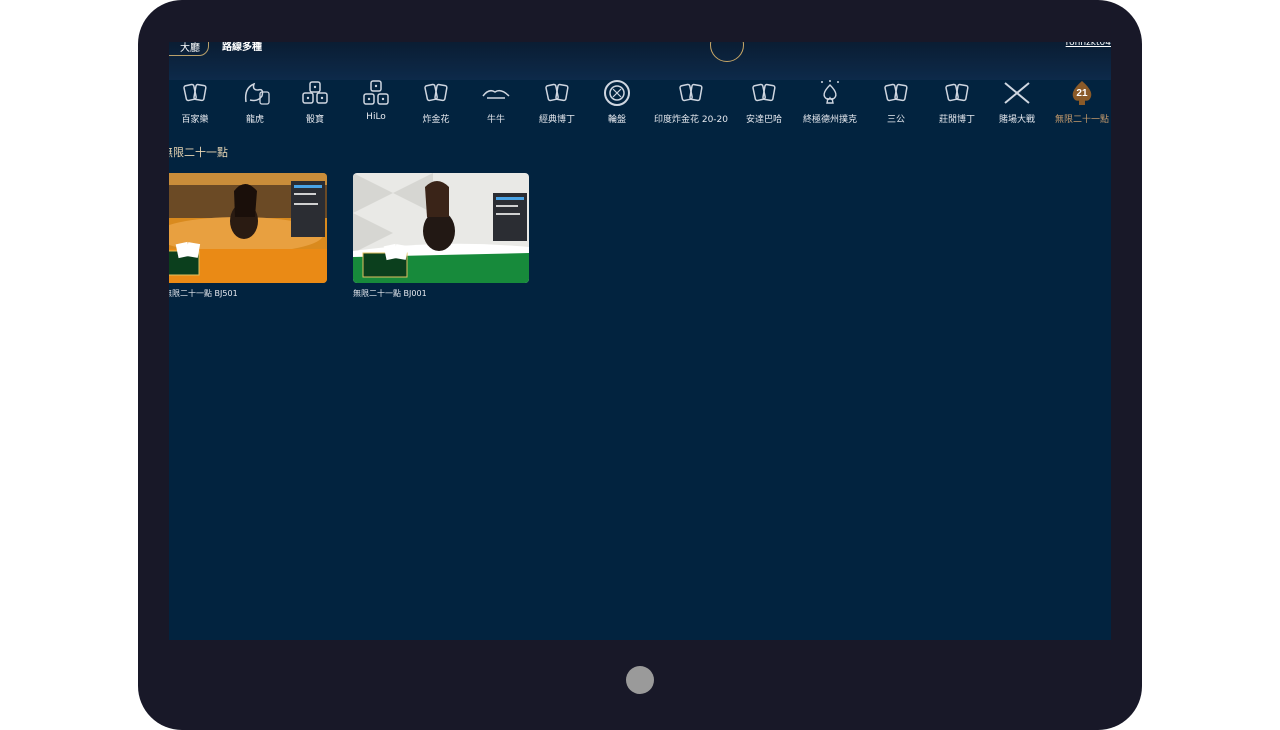  Describe the element at coordinates (691, 104) in the screenshot. I see `category-teen-patti: 印度炸金花 20-20` at that location.